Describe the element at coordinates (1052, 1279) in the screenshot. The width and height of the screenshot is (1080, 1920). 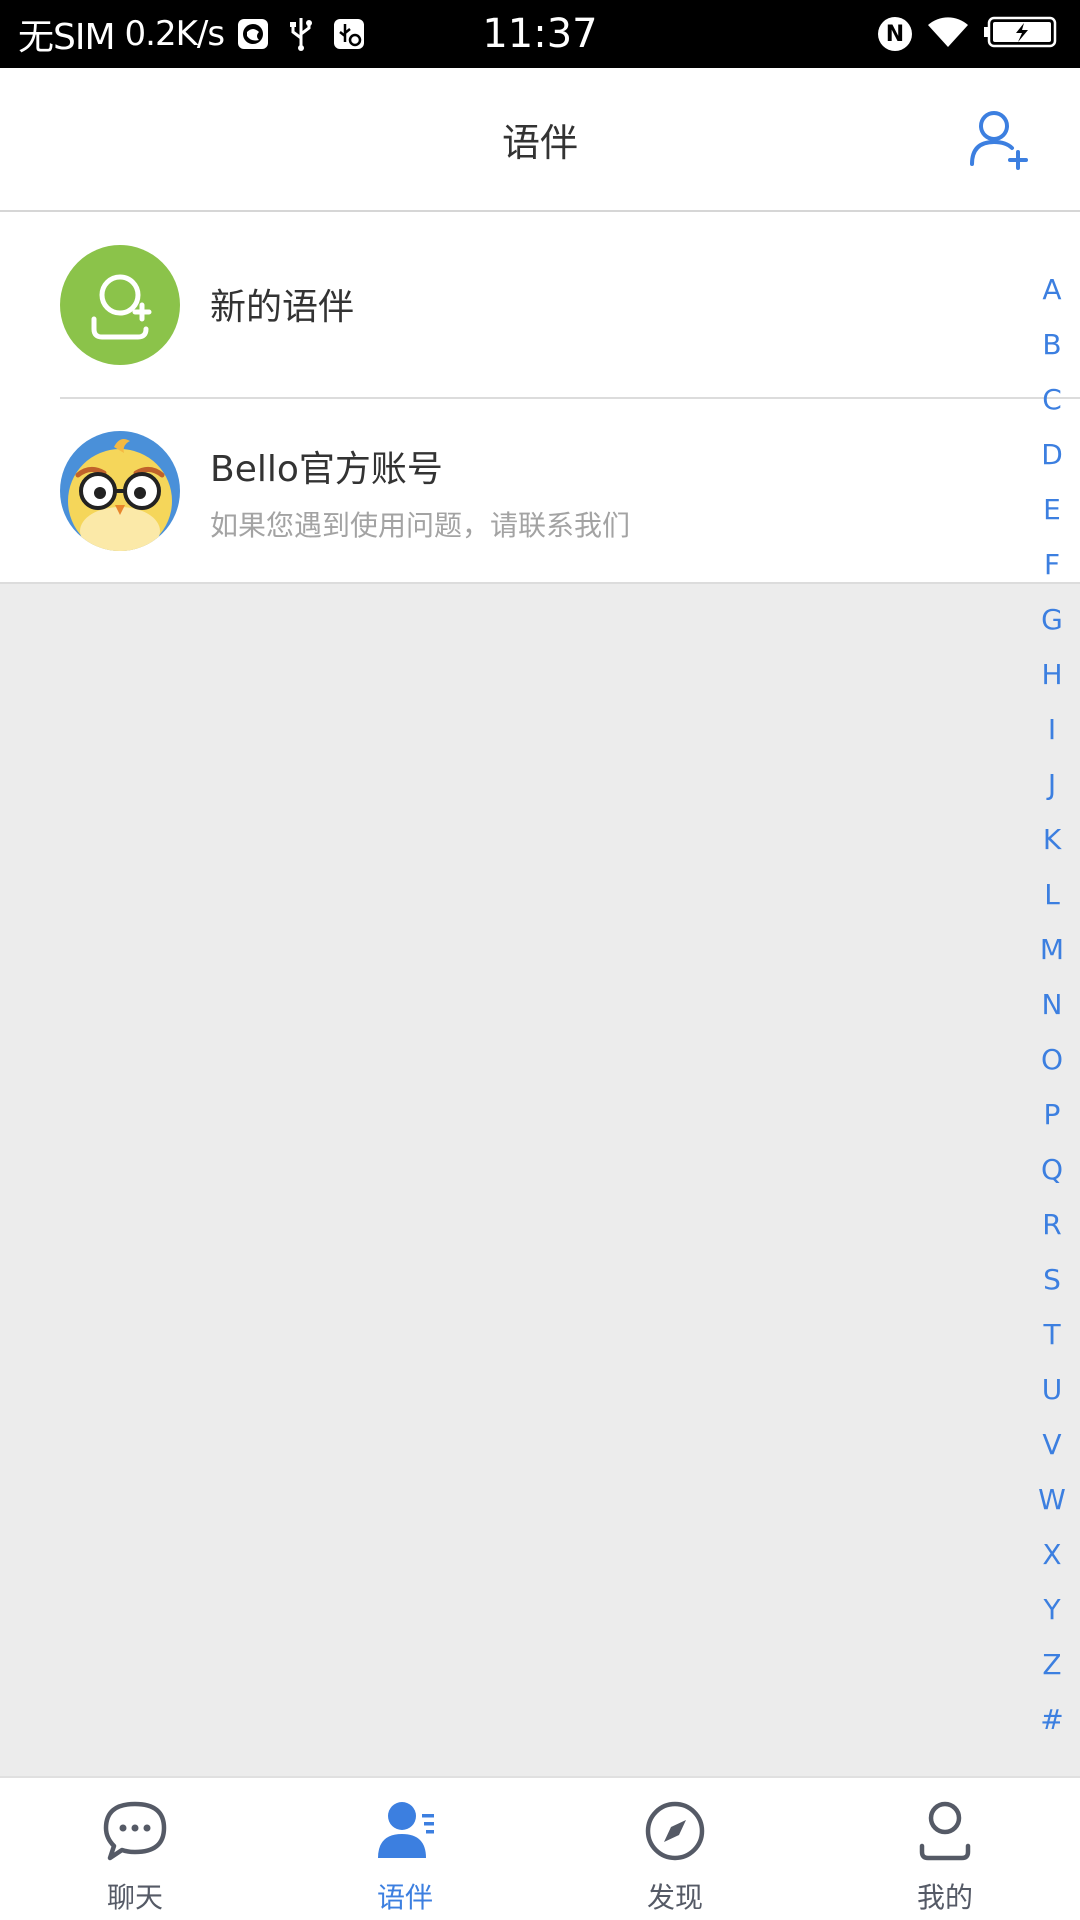
I see `alpha-index-letter: S` at that location.